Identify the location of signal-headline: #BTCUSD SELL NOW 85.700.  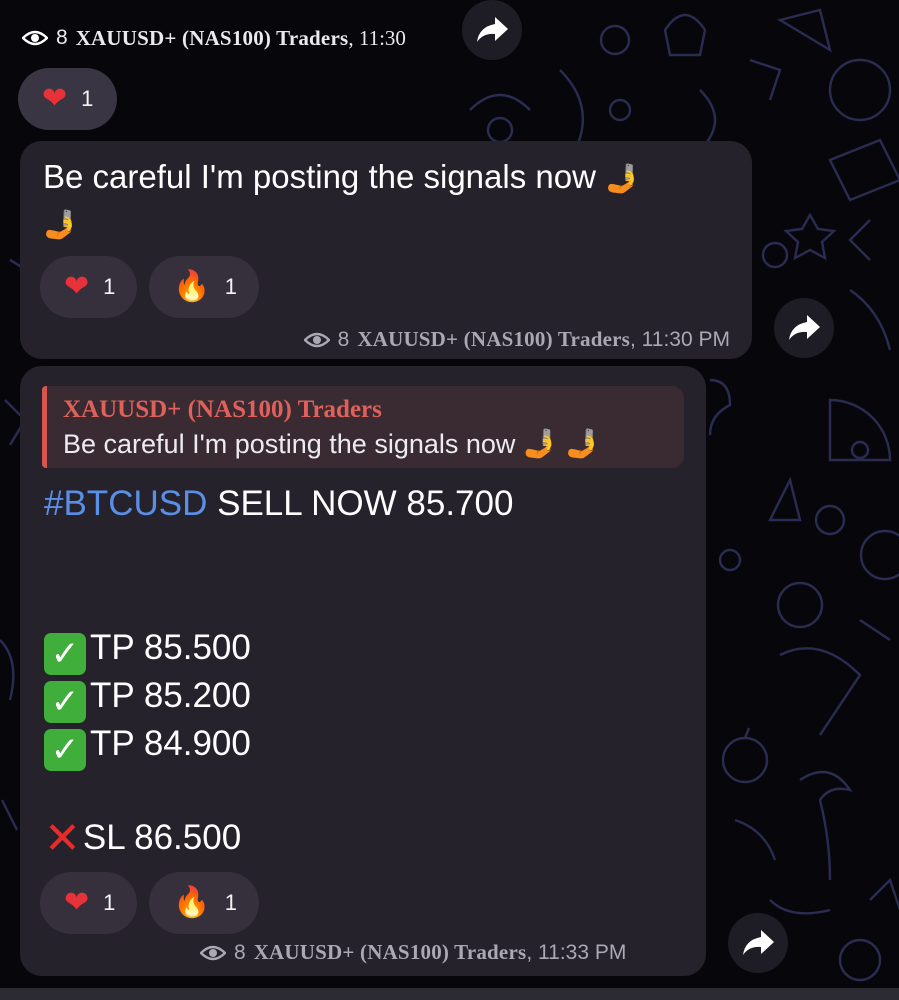
(278, 504).